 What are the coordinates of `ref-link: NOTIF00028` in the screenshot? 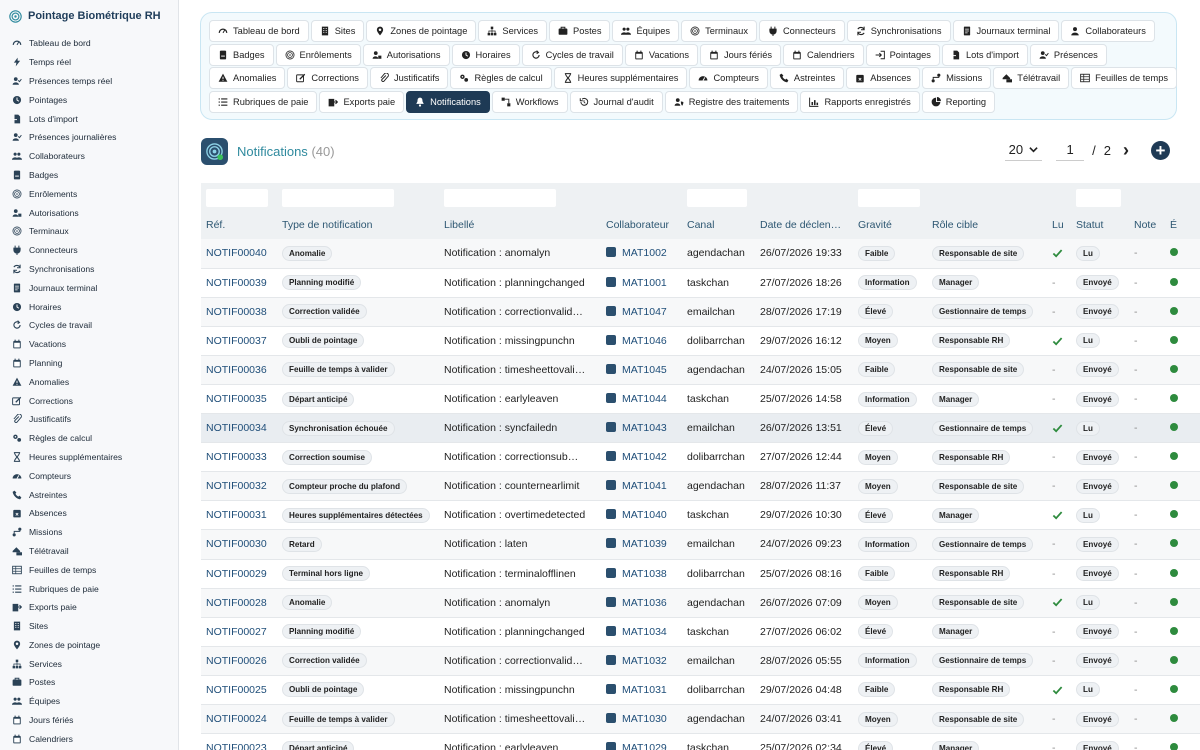 It's located at (236, 603).